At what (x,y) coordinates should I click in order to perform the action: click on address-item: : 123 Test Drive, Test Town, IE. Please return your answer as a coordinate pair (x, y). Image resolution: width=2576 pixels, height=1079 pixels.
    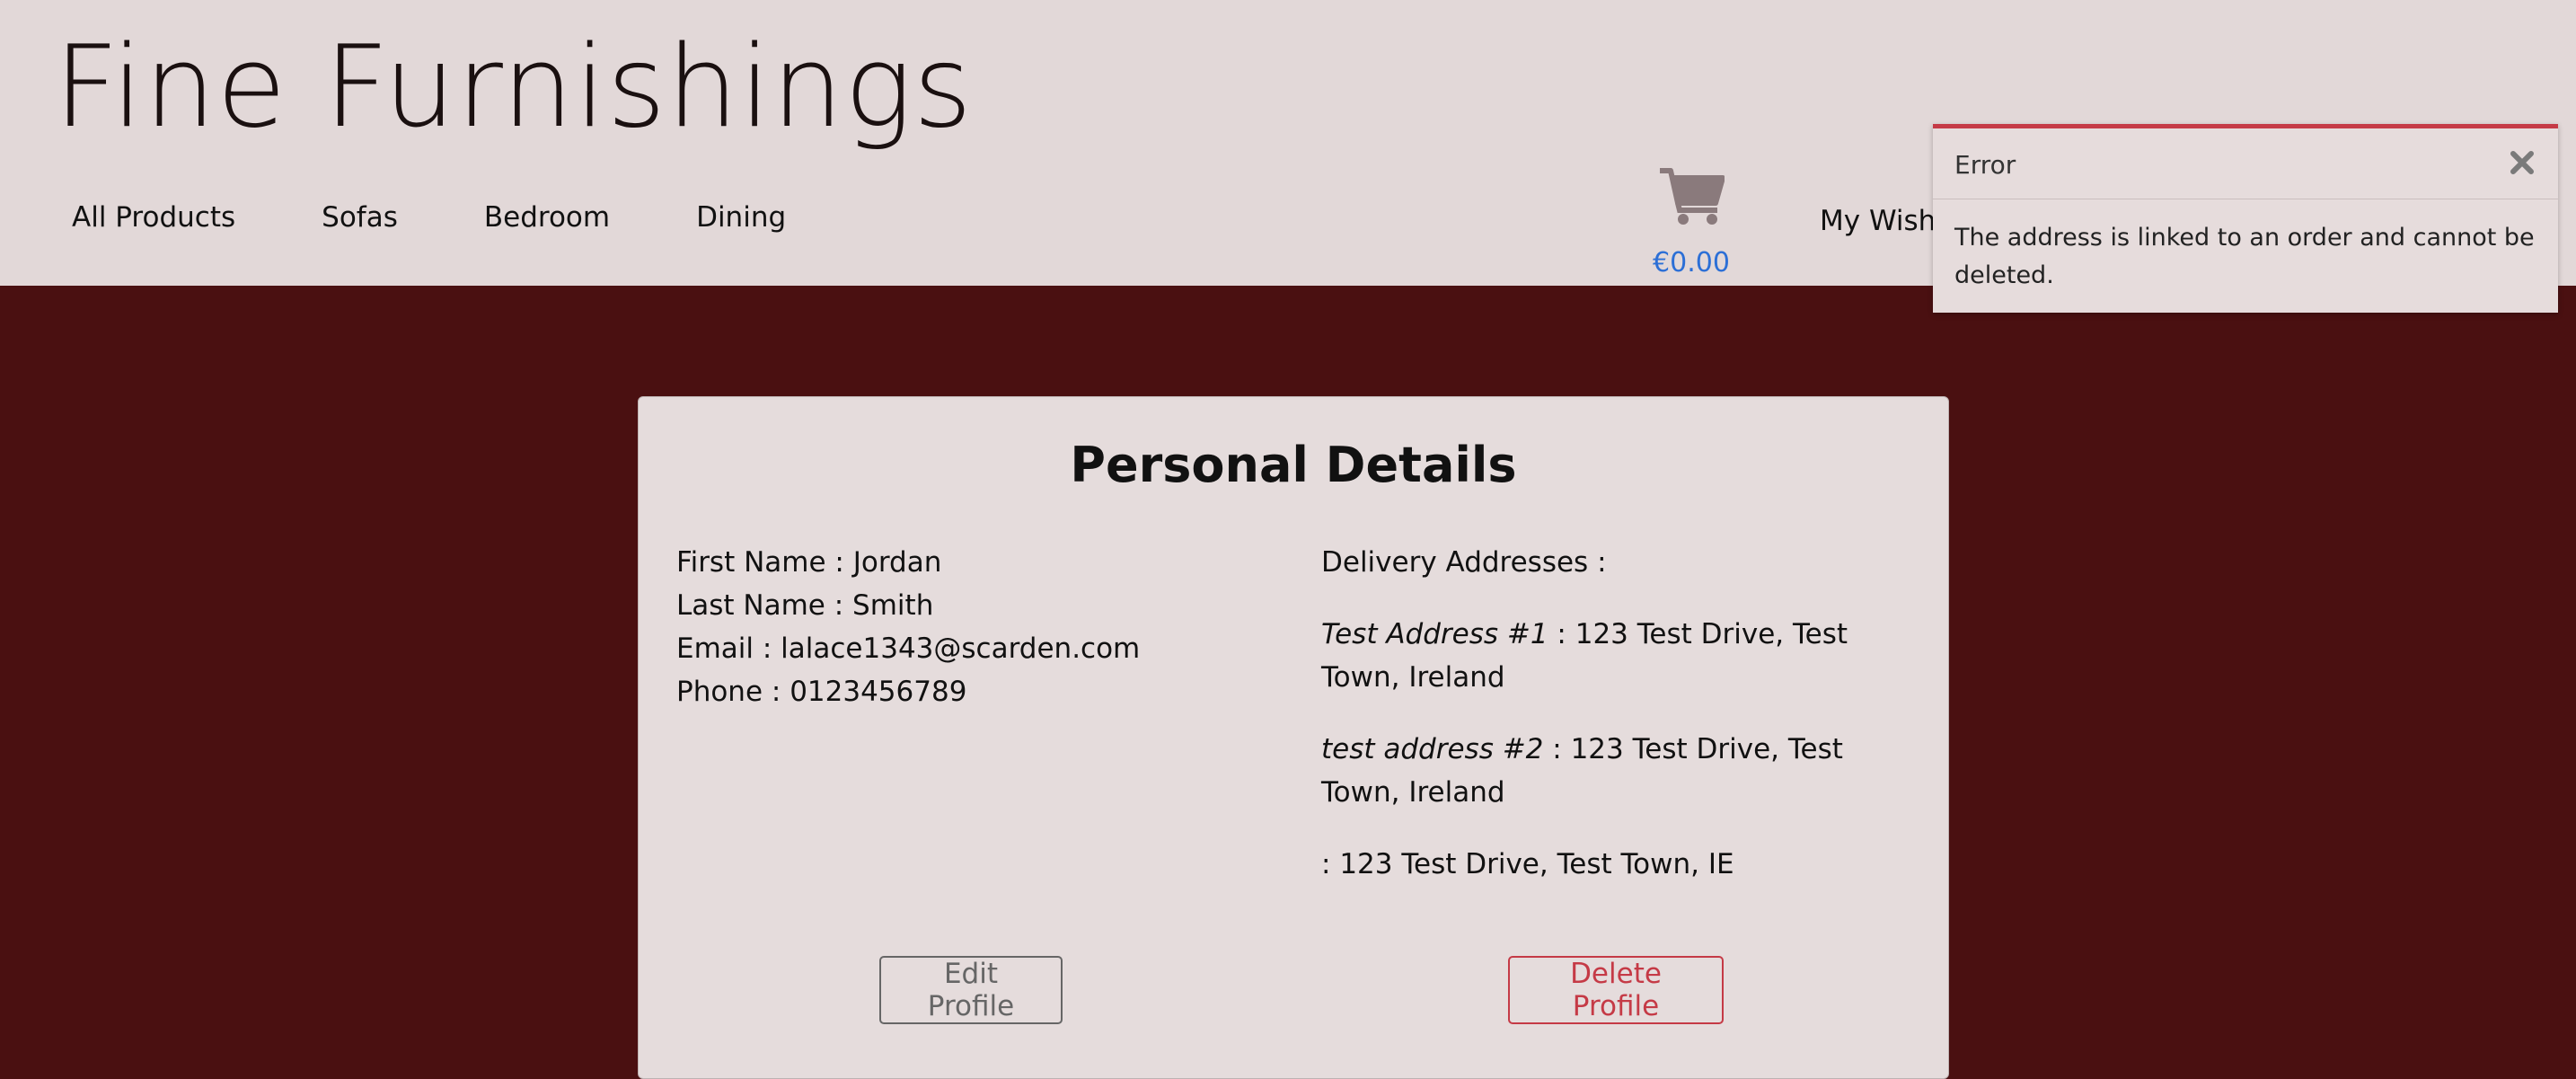
    Looking at the image, I should click on (1527, 864).